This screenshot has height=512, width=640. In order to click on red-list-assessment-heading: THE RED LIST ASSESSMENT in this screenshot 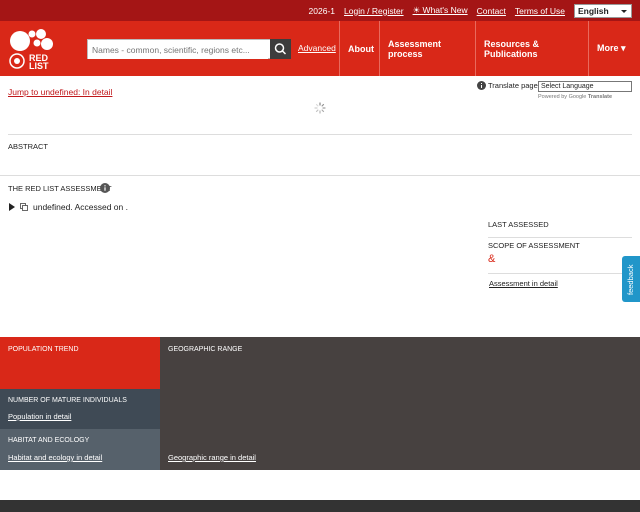, I will do `click(60, 188)`.